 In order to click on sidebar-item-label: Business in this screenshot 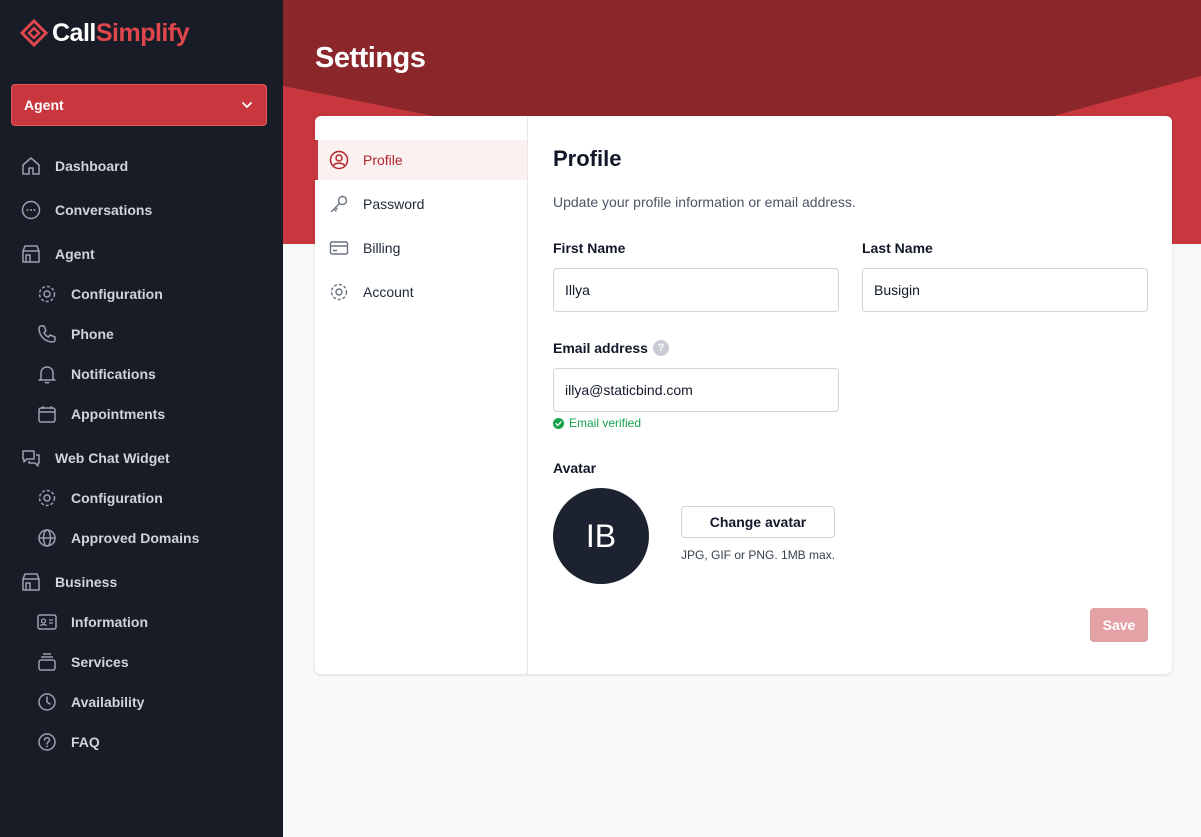, I will do `click(86, 582)`.